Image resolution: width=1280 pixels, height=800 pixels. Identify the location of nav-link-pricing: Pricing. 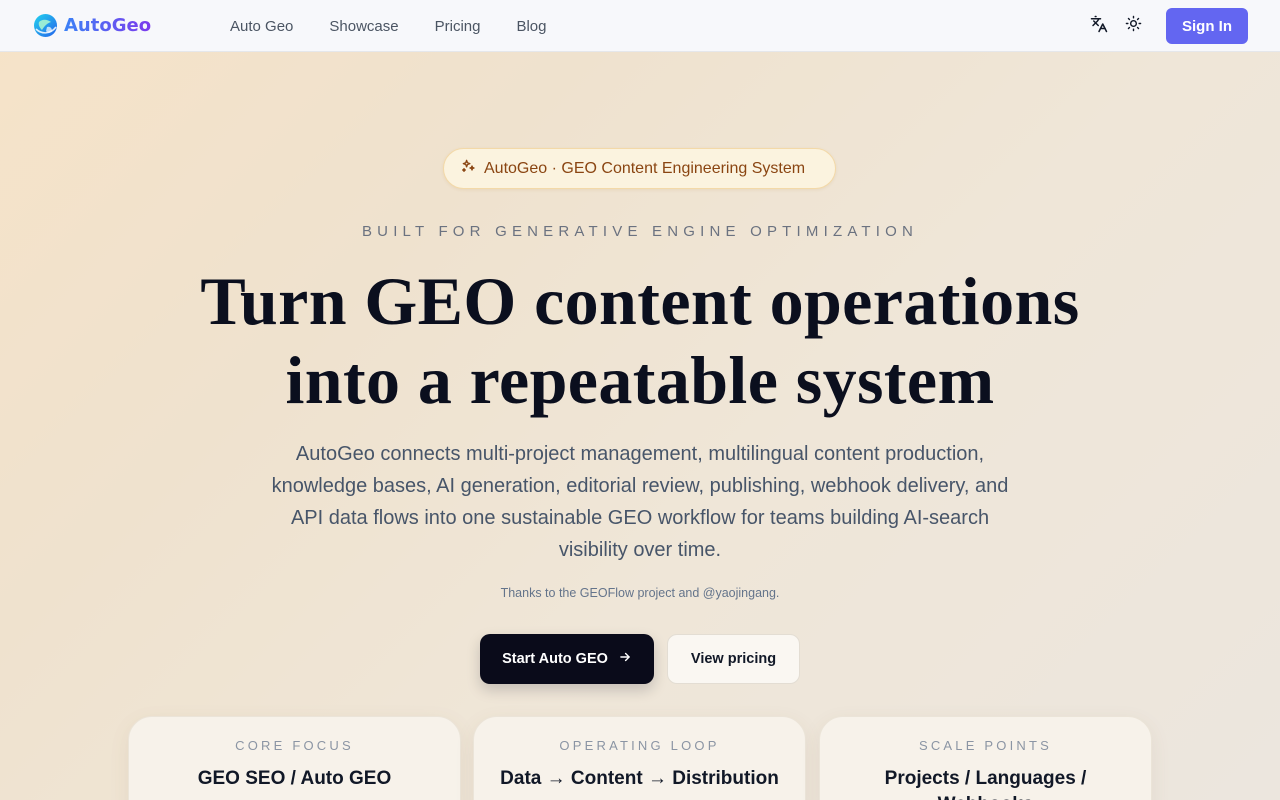
(458, 26).